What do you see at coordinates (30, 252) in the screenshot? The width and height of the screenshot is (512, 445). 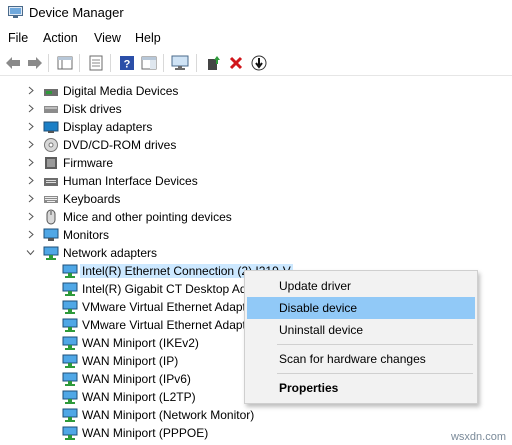 I see `chevron-down-icon` at bounding box center [30, 252].